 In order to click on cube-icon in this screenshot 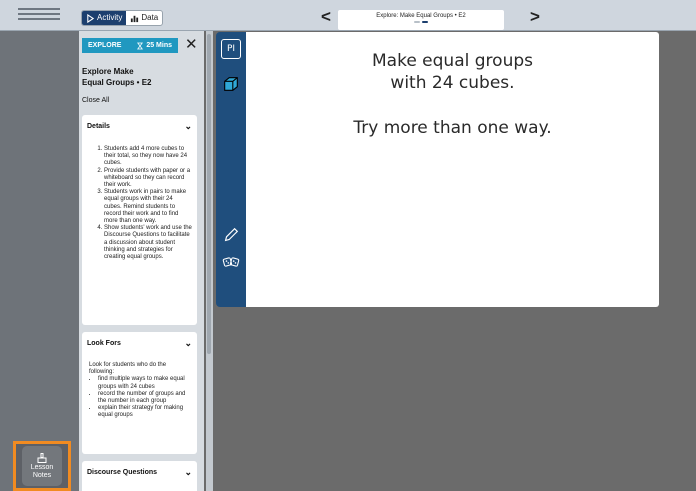, I will do `click(231, 84)`.